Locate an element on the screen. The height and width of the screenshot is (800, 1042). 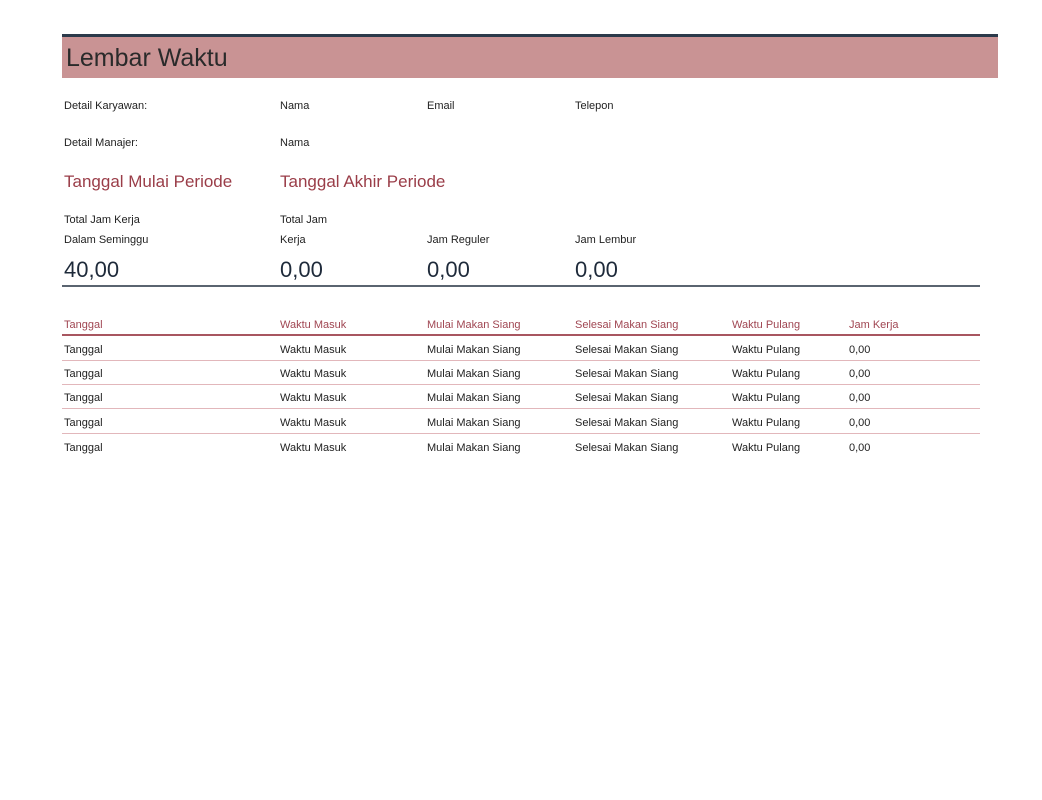
summary-divider is located at coordinates (521, 286).